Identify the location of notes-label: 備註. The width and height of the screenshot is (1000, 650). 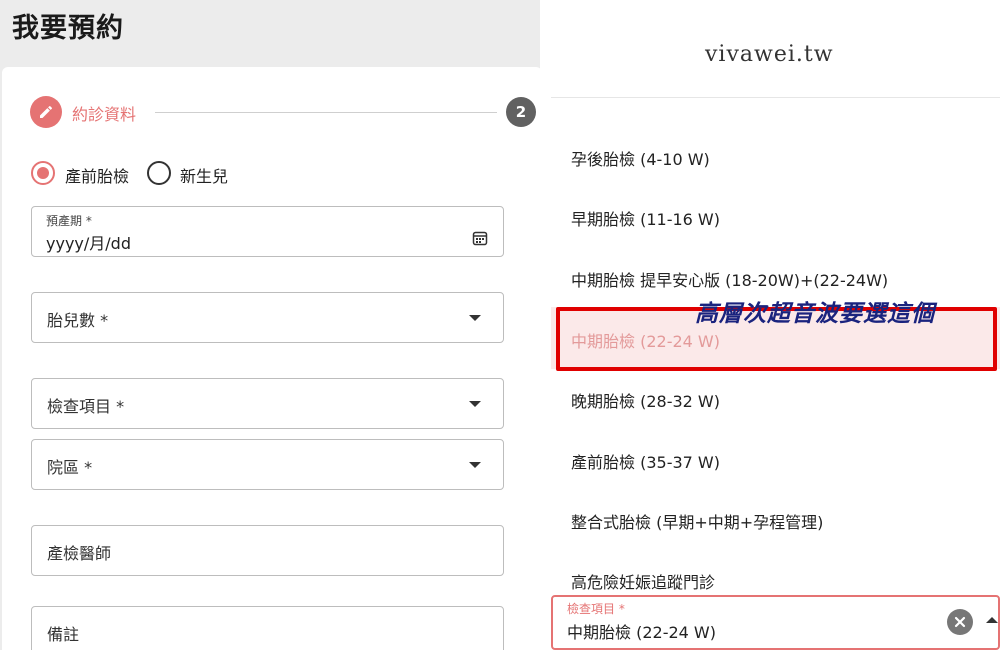
(63, 634).